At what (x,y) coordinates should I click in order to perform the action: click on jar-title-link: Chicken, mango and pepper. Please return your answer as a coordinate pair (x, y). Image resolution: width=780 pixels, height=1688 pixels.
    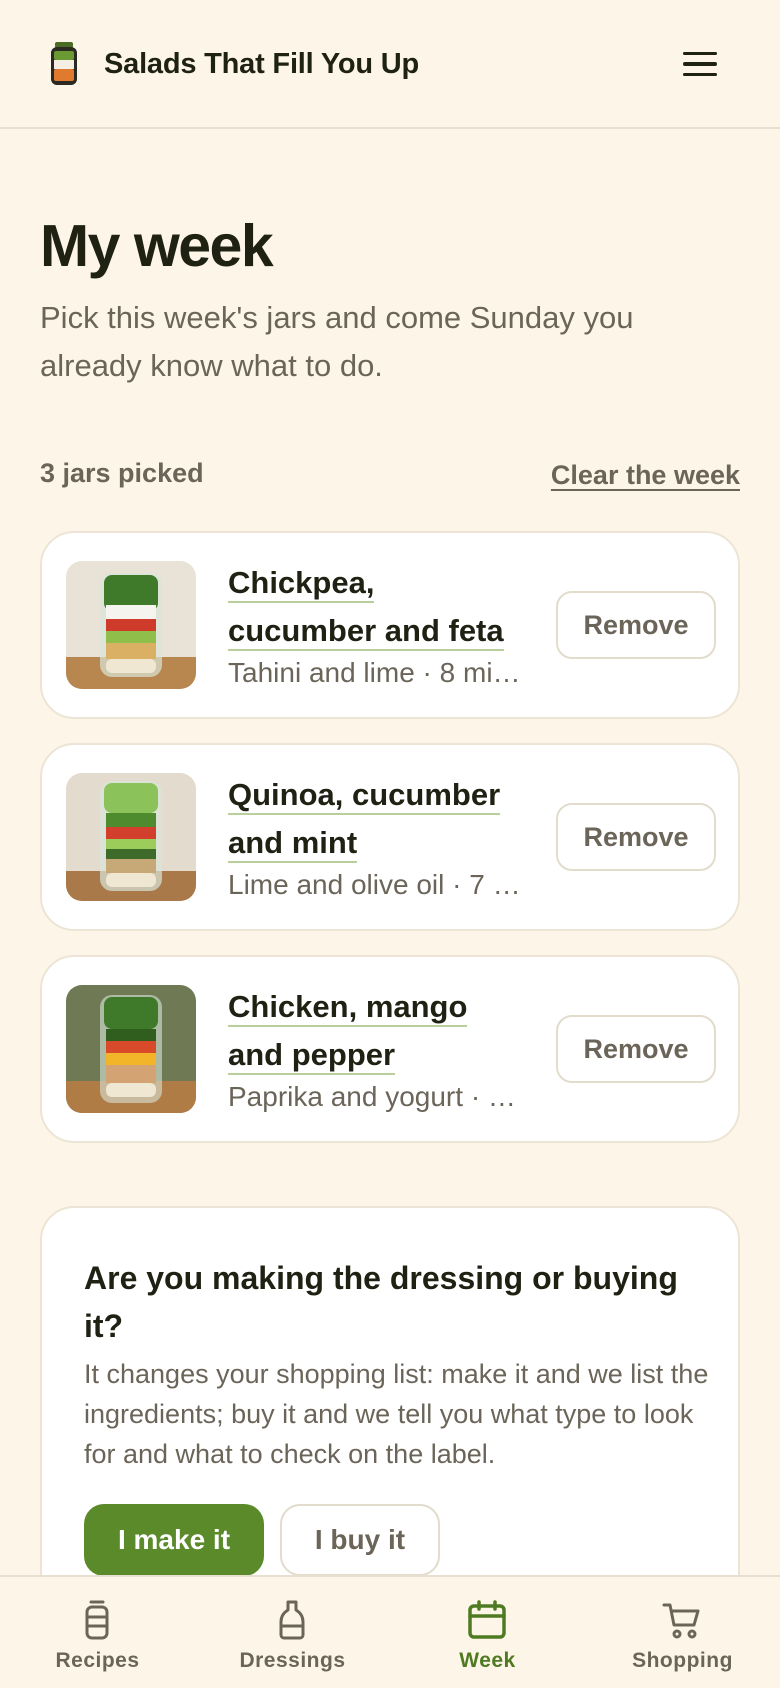
    Looking at the image, I should click on (378, 1031).